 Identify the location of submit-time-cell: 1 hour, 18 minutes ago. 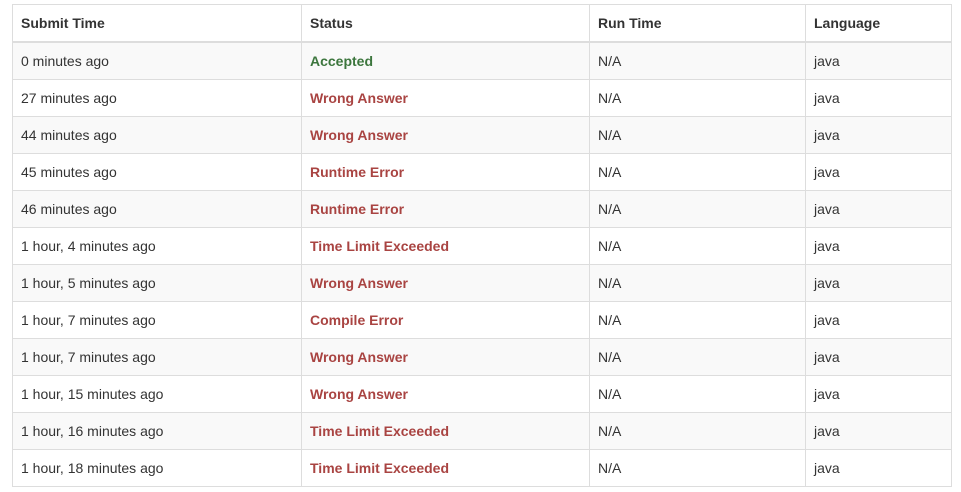
(157, 468).